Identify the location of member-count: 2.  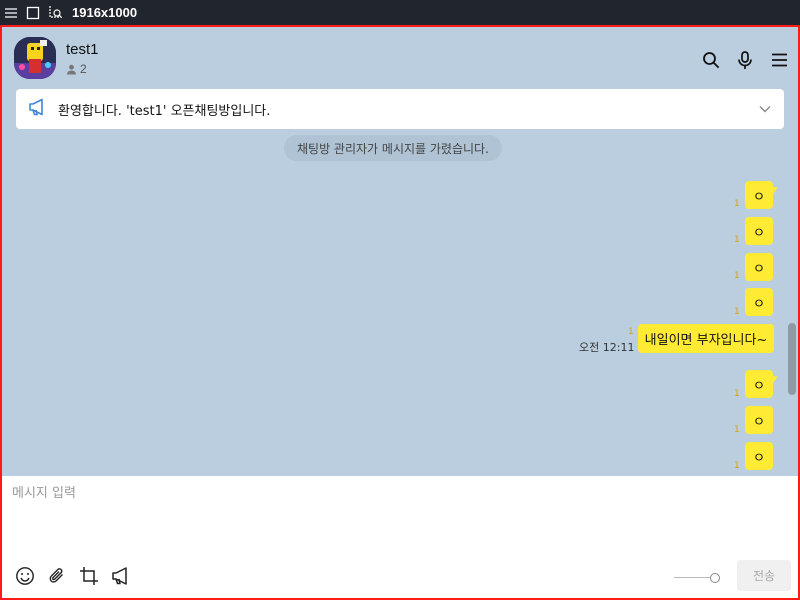
(76, 69).